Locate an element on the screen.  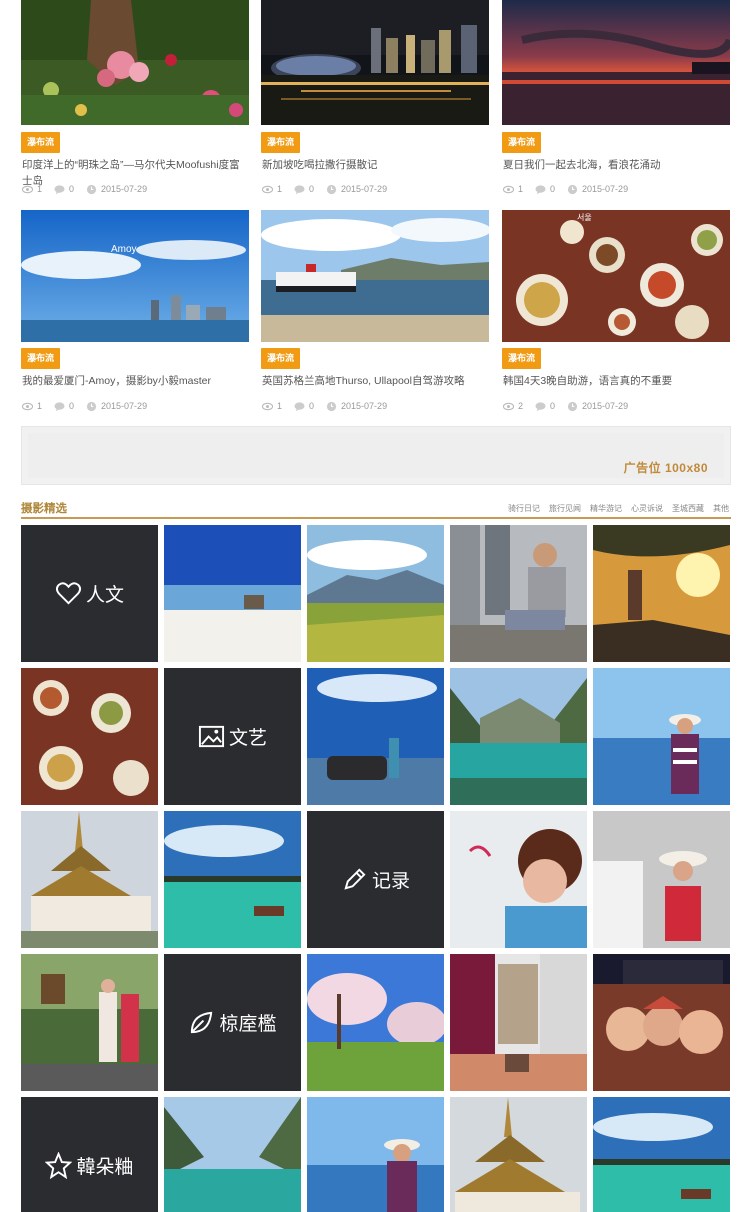
category-tile: 人文 is located at coordinates (89, 593).